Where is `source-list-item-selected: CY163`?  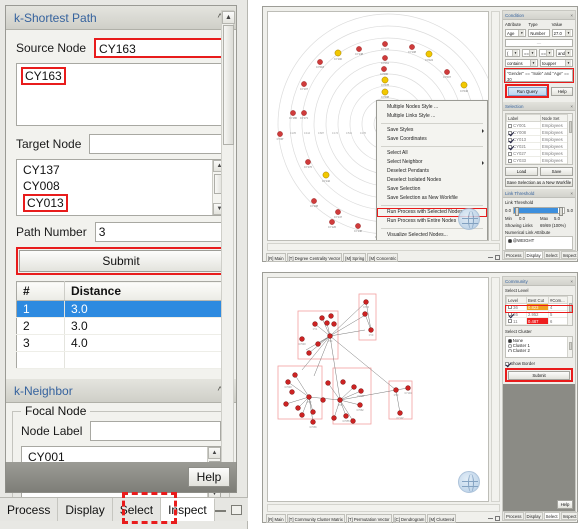
source-list-item-selected: CY163 is located at coordinates (43, 76).